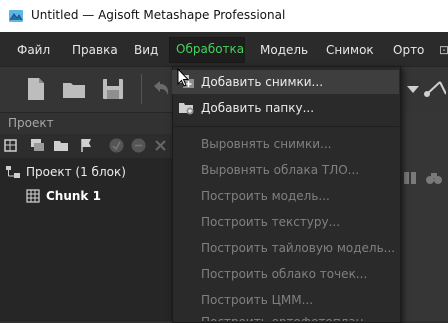 This screenshot has width=448, height=323. Describe the element at coordinates (350, 50) in the screenshot. I see `menu-photo: Снимок` at that location.